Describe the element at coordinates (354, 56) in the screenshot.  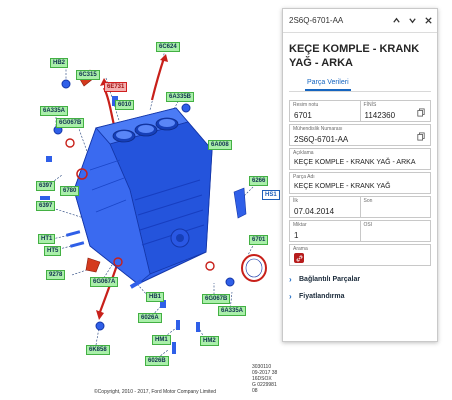
I see `part-title: KEÇE KOMPLE - KRANK YAĞ - ARKA` at that location.